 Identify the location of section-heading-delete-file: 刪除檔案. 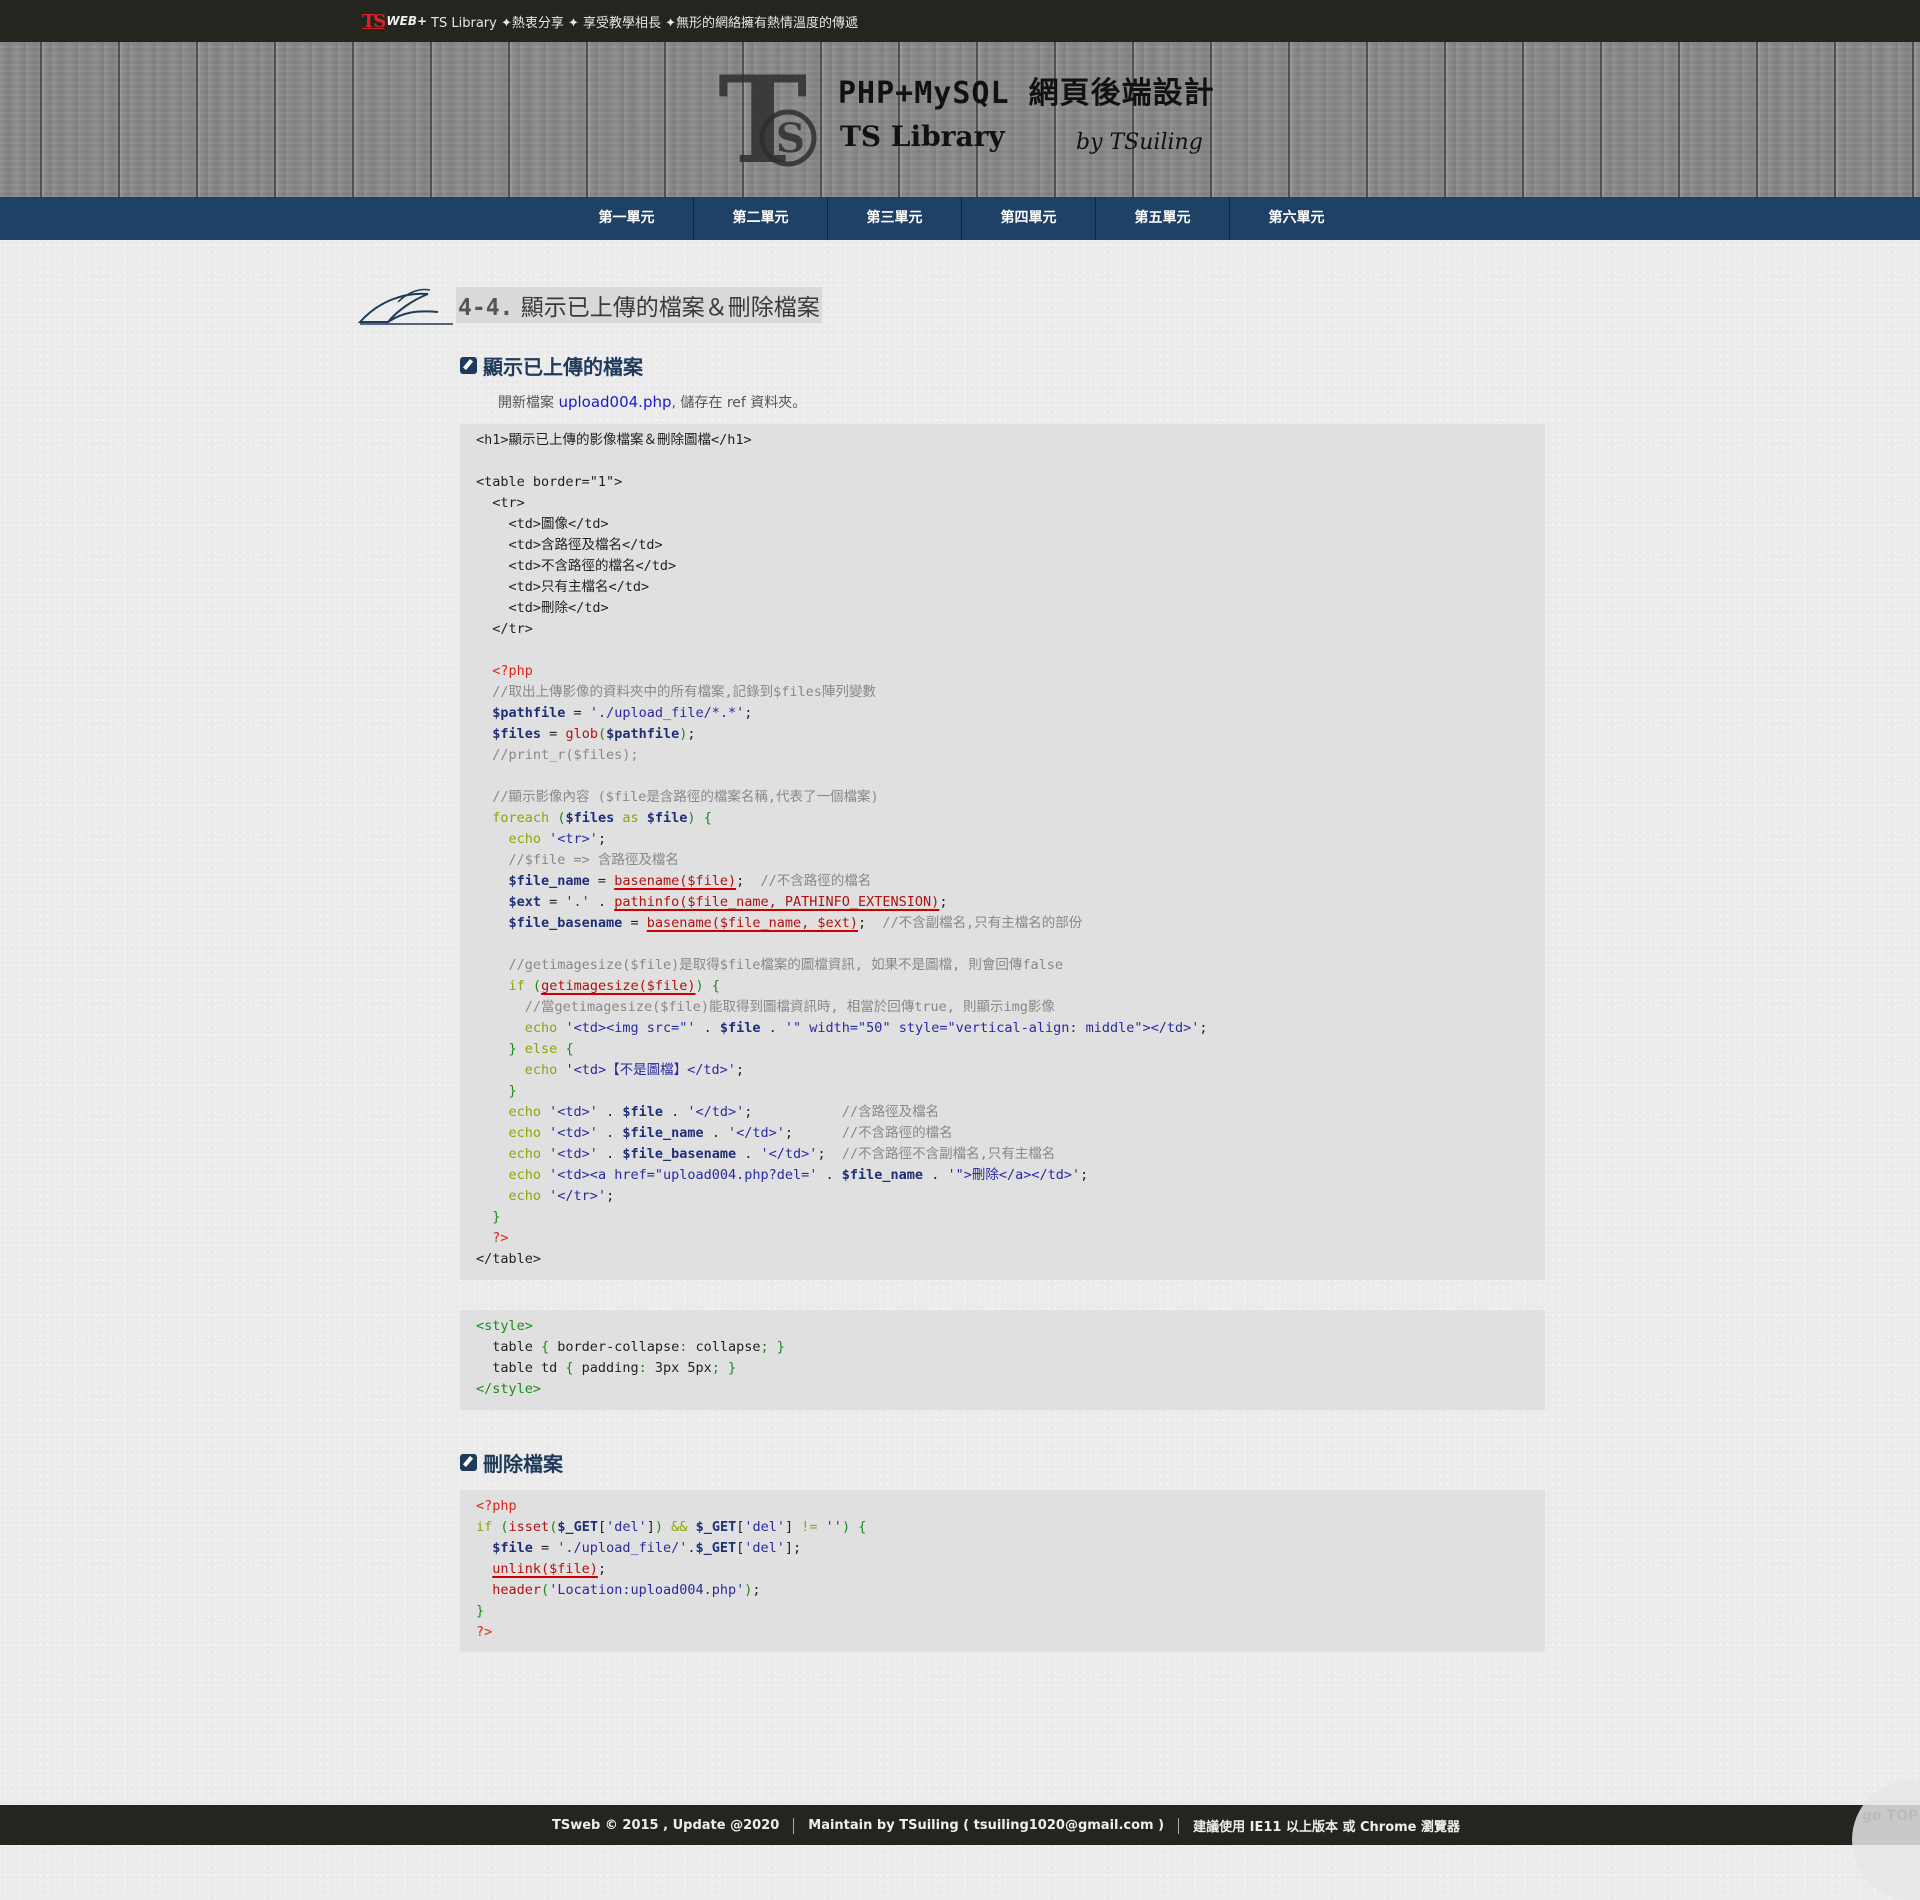
(511, 1462).